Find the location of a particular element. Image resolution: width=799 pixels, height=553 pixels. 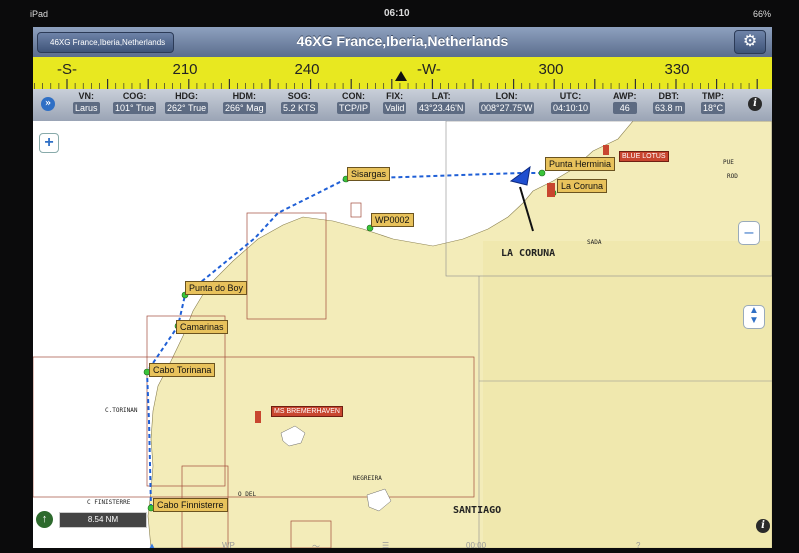

map-label-c-finisterre: C FINISTERRE is located at coordinates (109, 502).